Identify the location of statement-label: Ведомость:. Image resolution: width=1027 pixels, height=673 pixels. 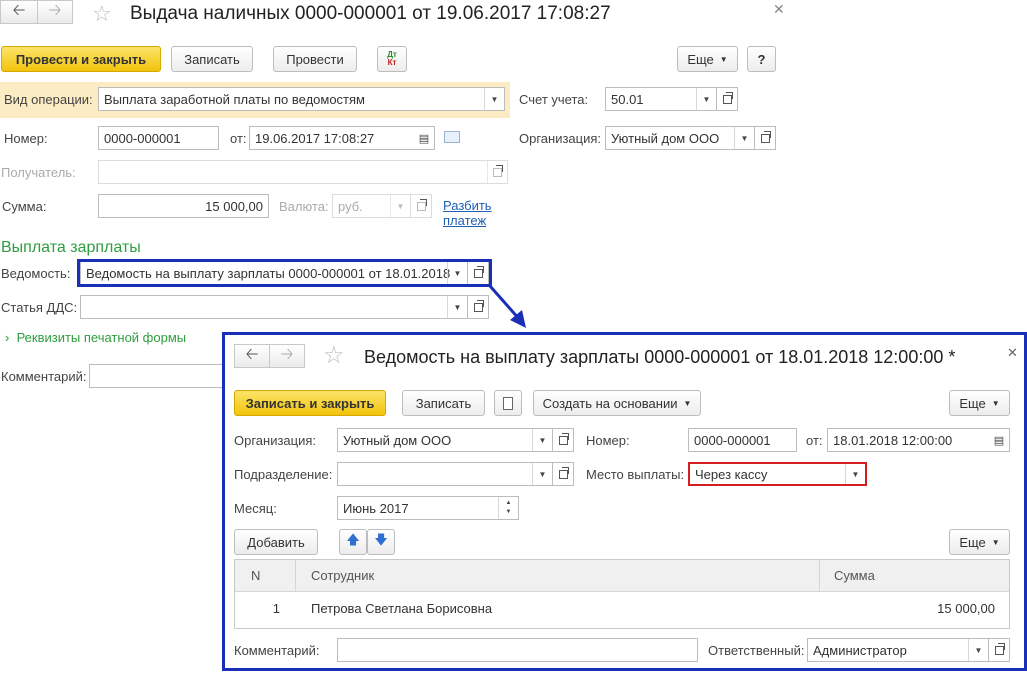
(36, 273).